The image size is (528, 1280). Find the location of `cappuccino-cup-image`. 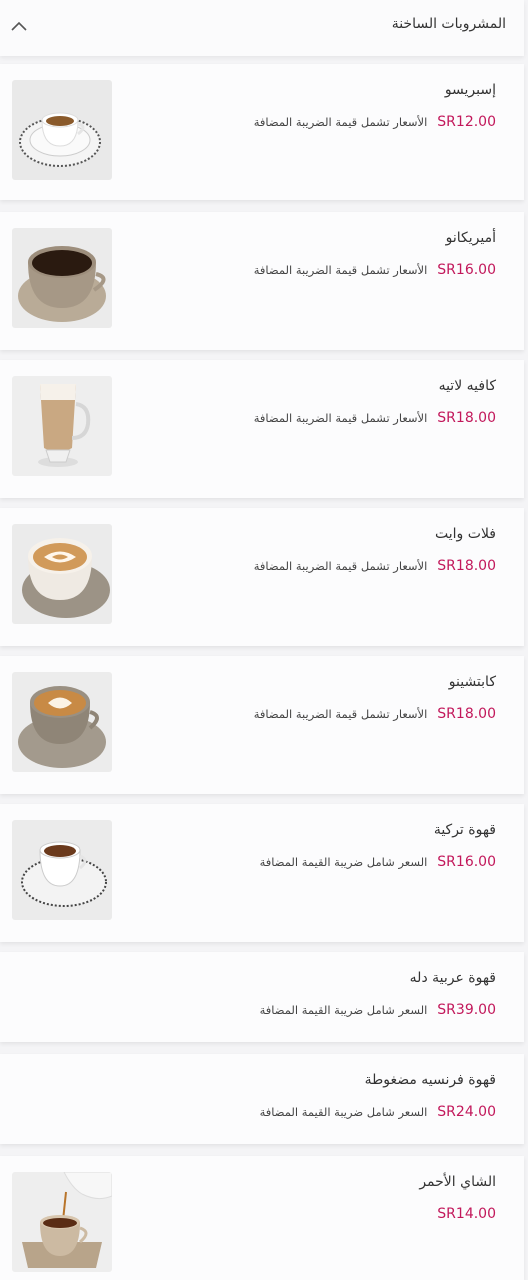

cappuccino-cup-image is located at coordinates (62, 722).